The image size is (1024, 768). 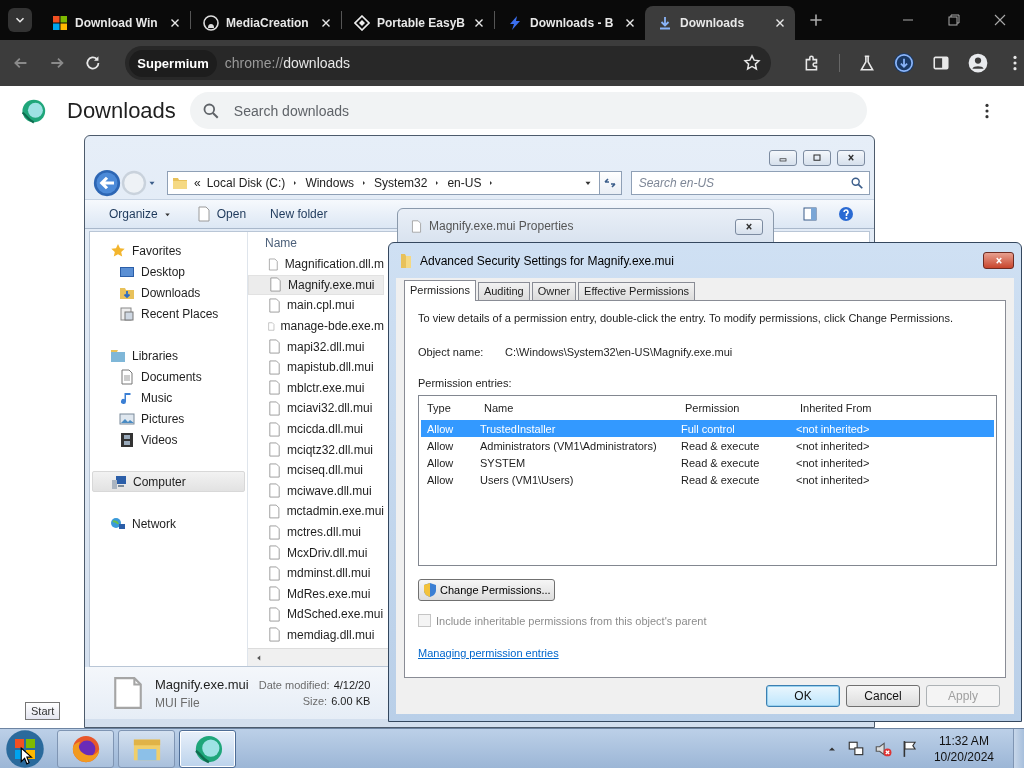 I want to click on command-button: Organize, so click(x=140, y=214).